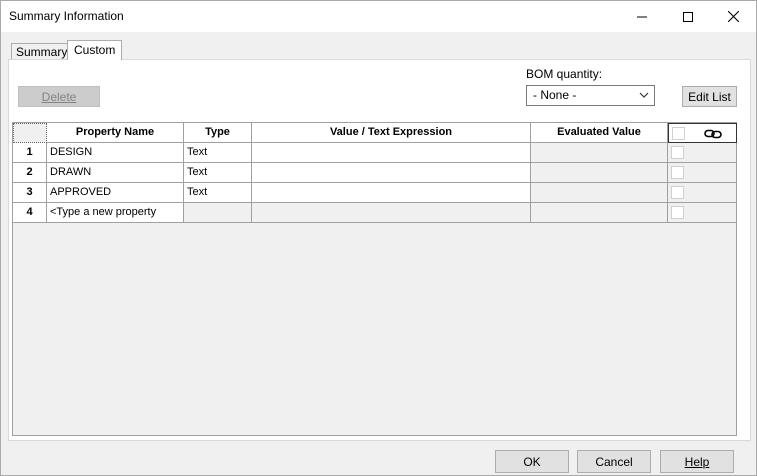 The width and height of the screenshot is (757, 476). I want to click on select-all-checkbox, so click(678, 133).